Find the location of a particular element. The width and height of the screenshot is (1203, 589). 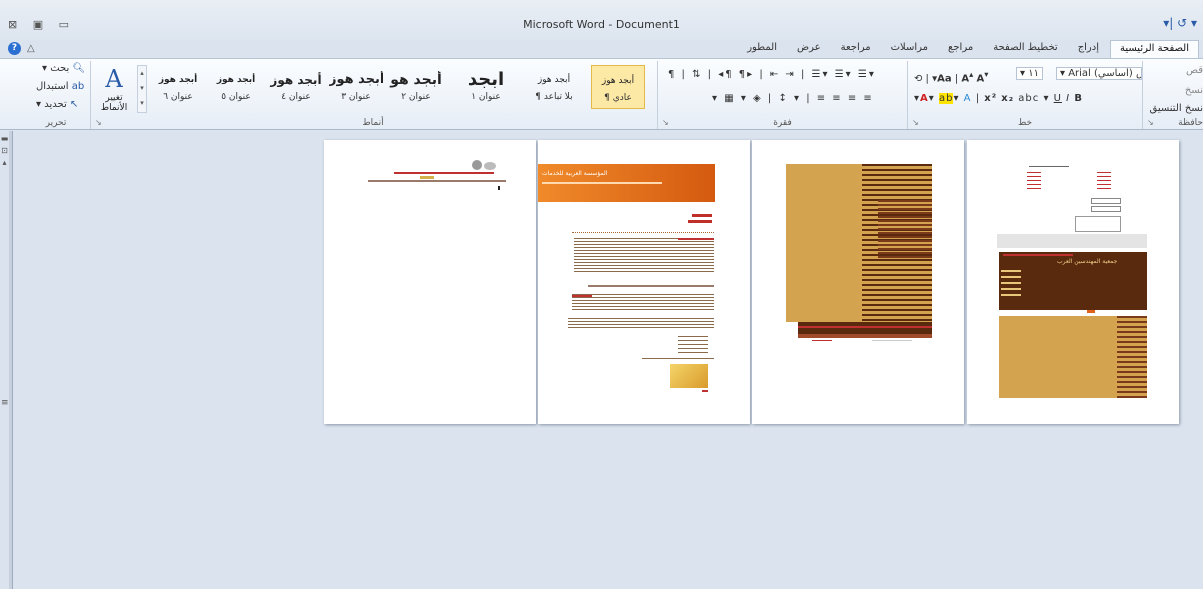

ruler-toggle-icon: ▬ ⊡ ▴ is located at coordinates (4, 151).